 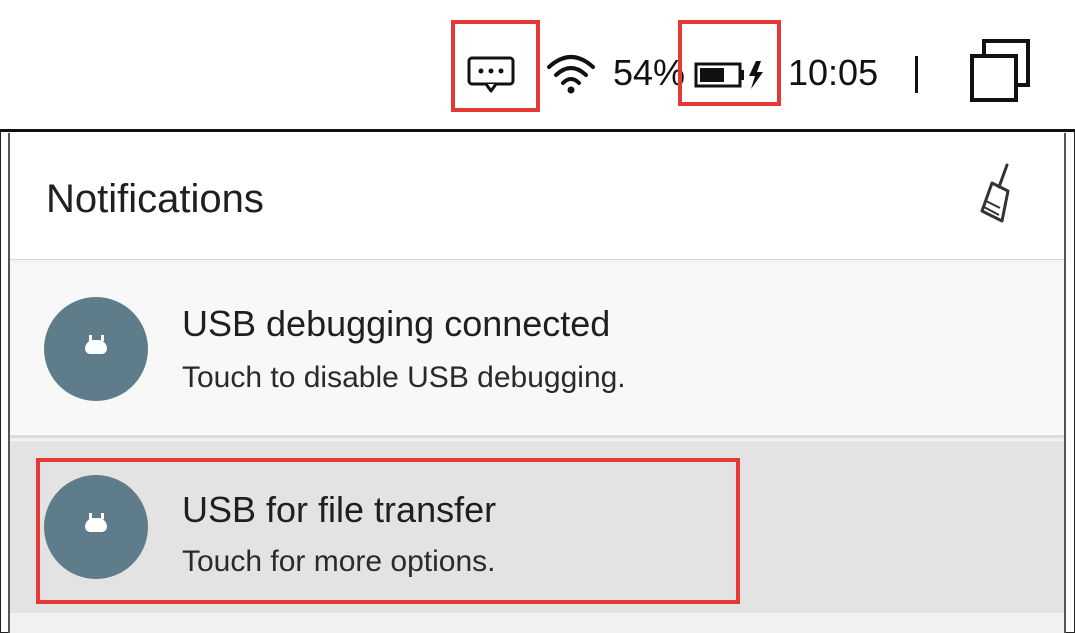 I want to click on panel-title: Notifications, so click(x=155, y=199).